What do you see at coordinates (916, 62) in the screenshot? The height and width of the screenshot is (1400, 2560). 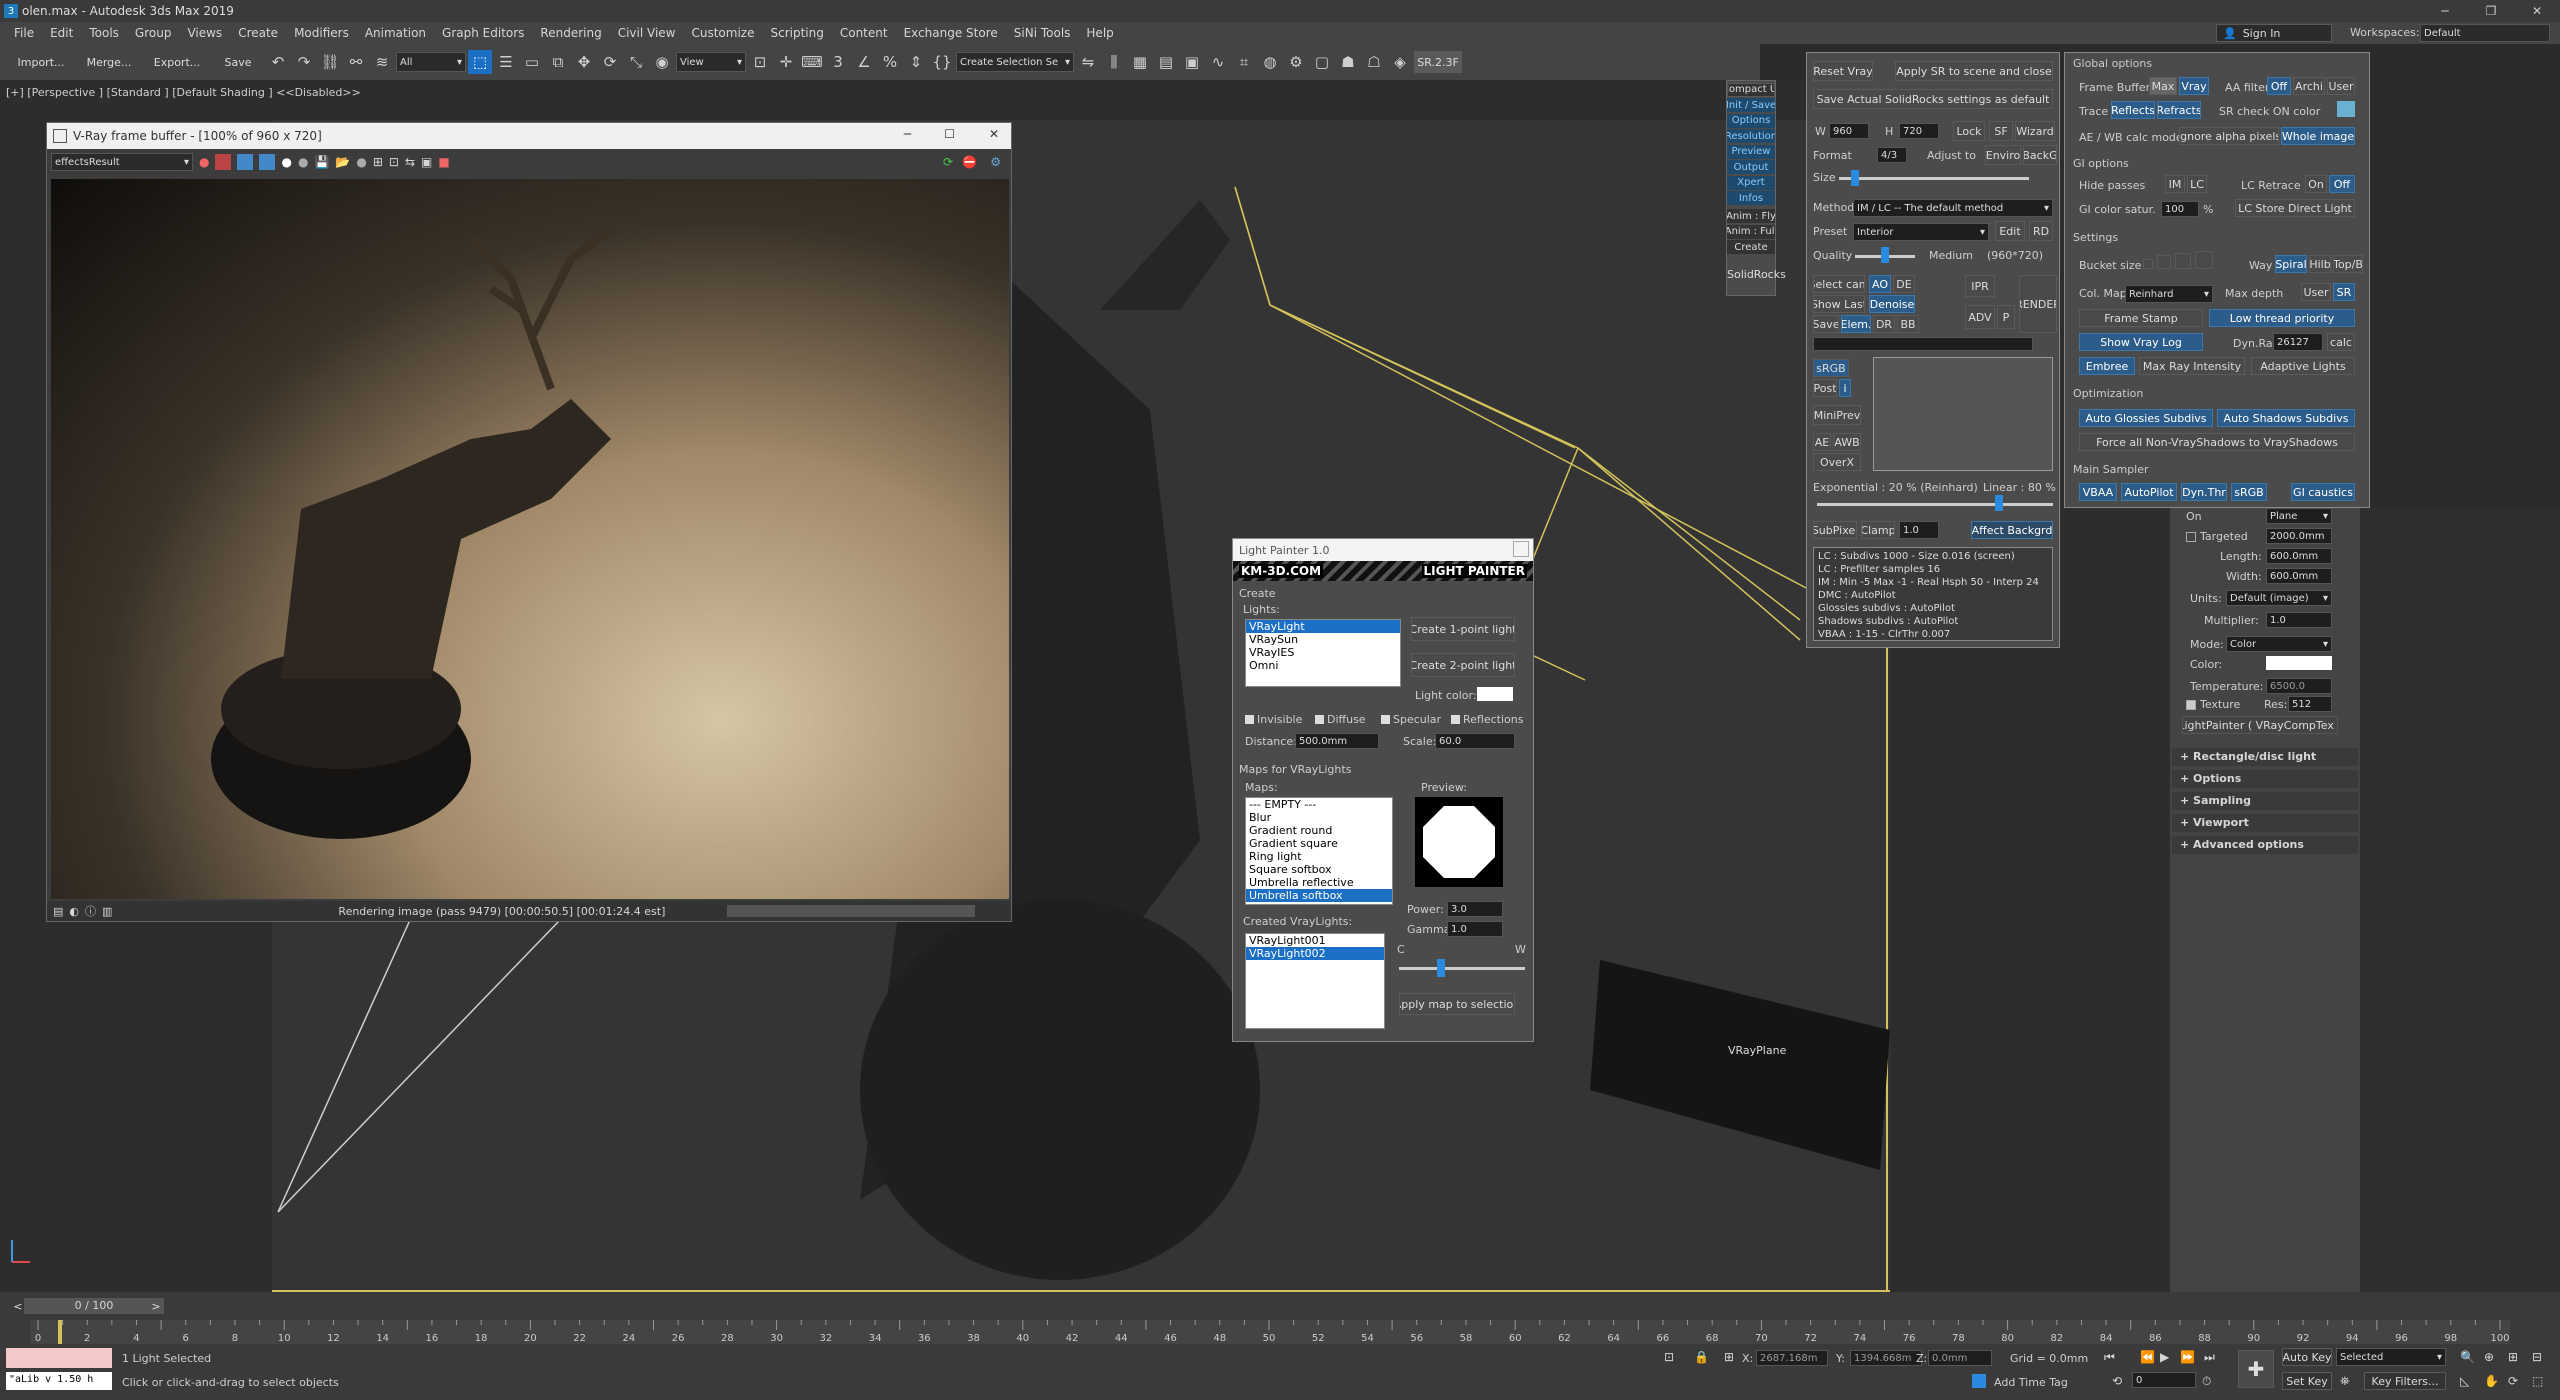 I see `spinner-snap-icon: ⇕` at bounding box center [916, 62].